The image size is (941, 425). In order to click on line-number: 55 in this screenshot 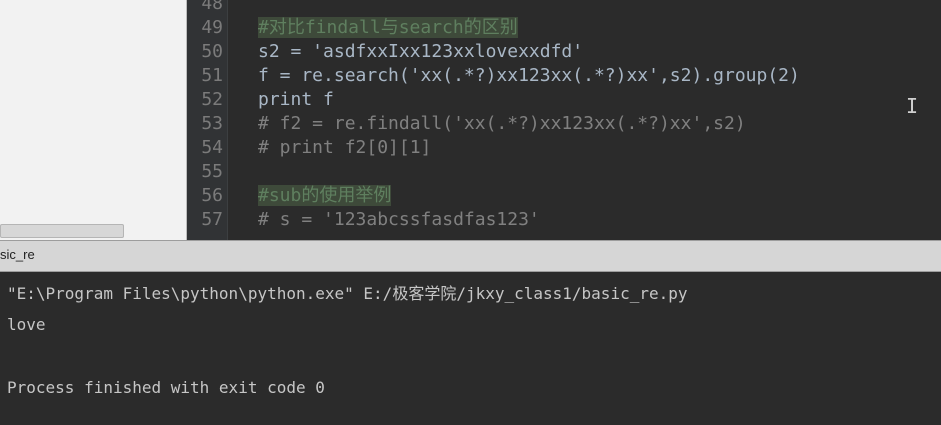, I will do `click(212, 171)`.